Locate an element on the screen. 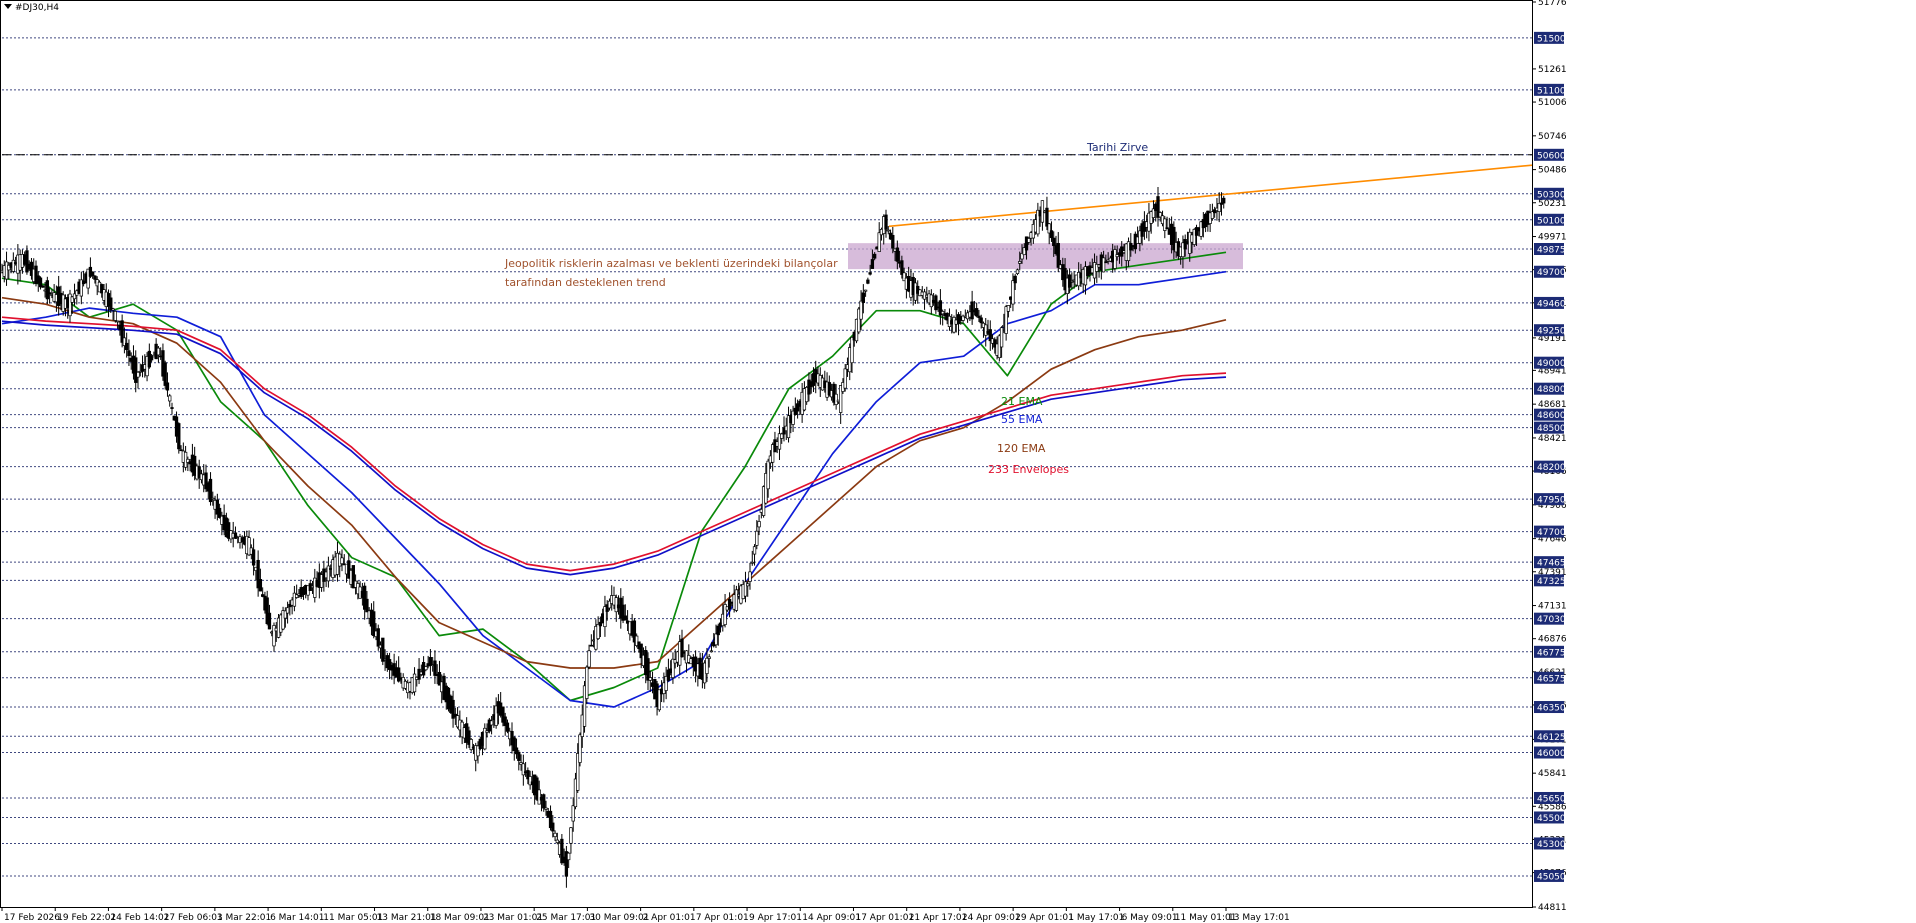  level-tag-label: 47950 is located at coordinates (1551, 501).